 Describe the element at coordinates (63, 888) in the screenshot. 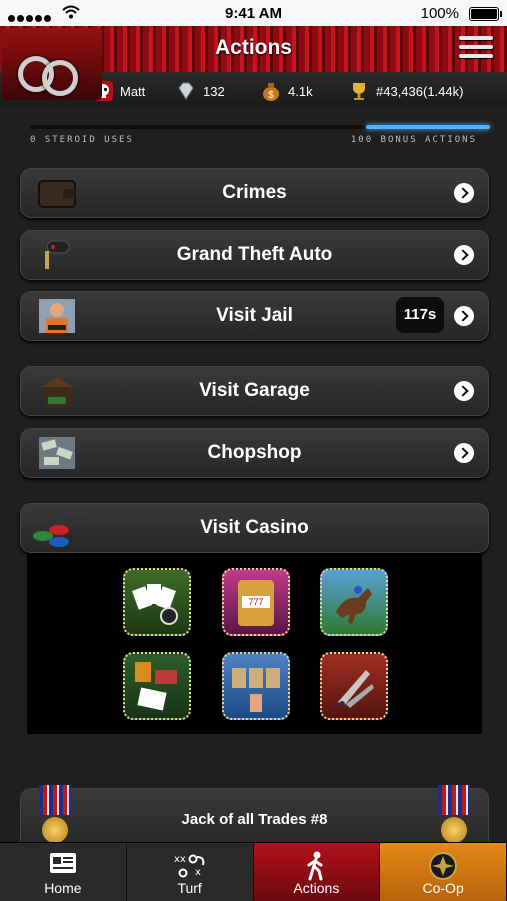

I see `tab-home-label: Home` at that location.